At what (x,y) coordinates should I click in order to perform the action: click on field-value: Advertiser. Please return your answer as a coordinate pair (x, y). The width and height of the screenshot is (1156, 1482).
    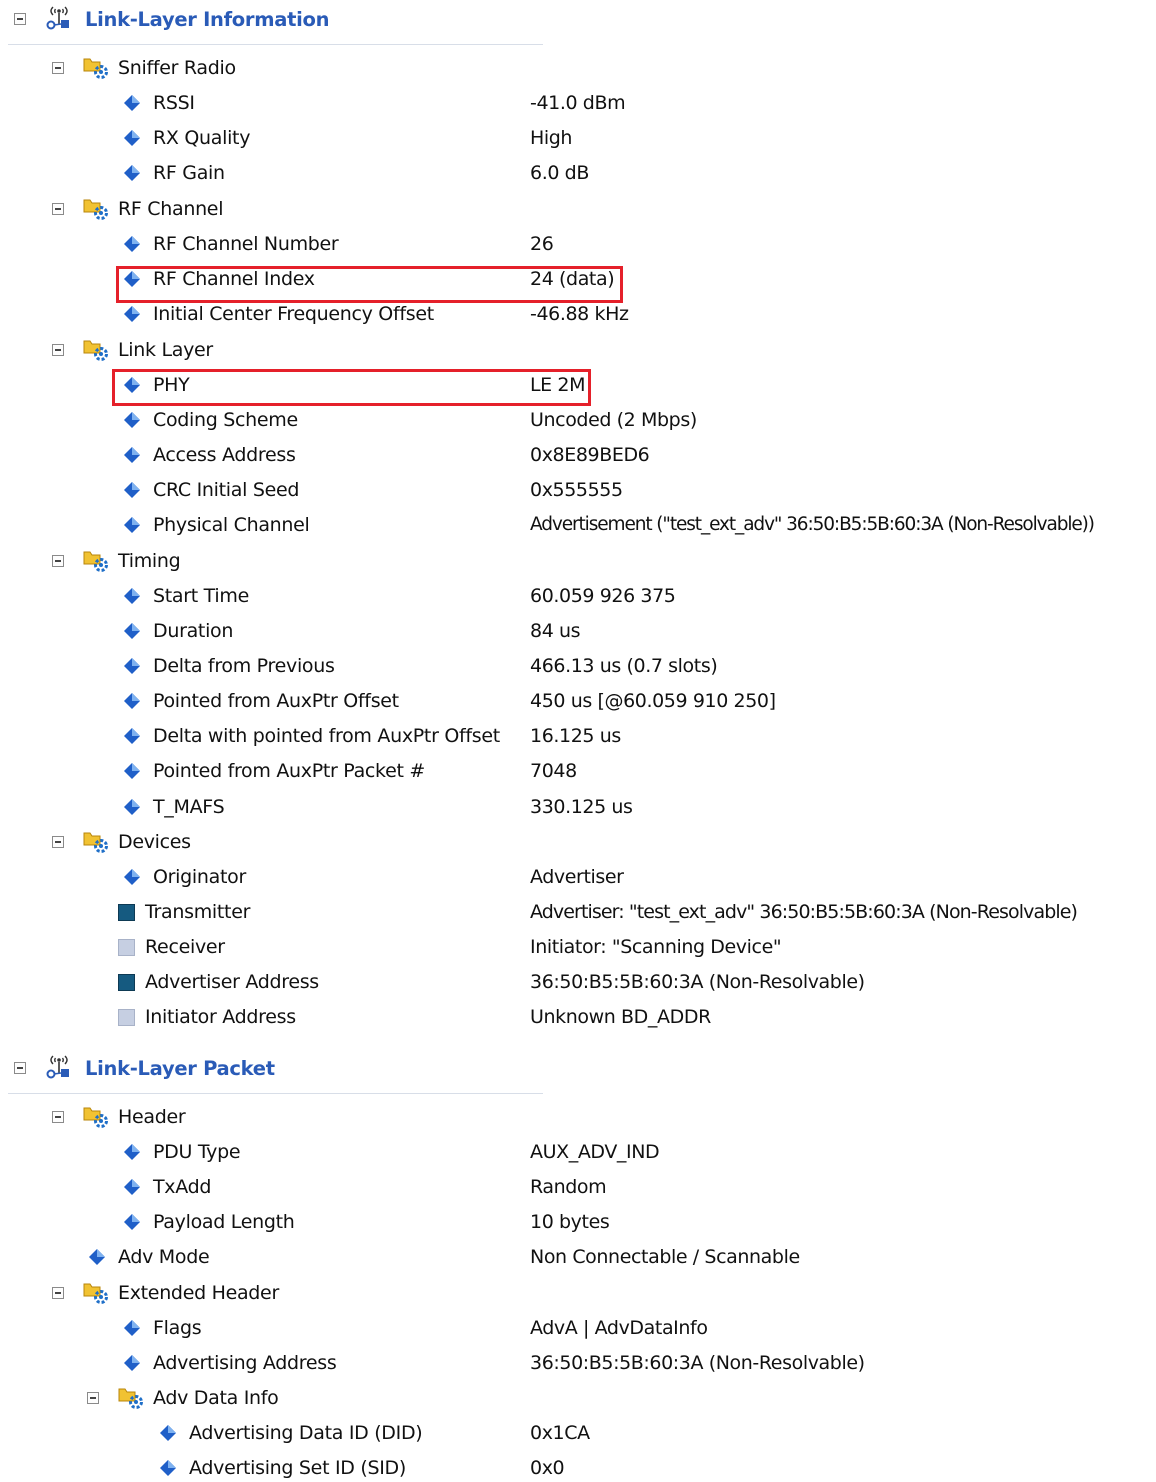
    Looking at the image, I should click on (577, 877).